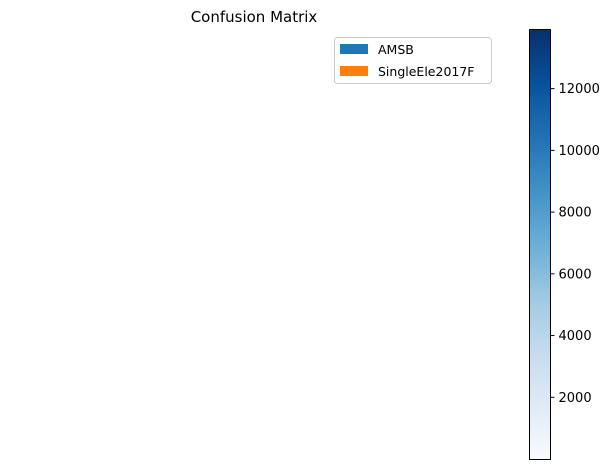  I want to click on legend-label-amsb: AMSB, so click(396, 49).